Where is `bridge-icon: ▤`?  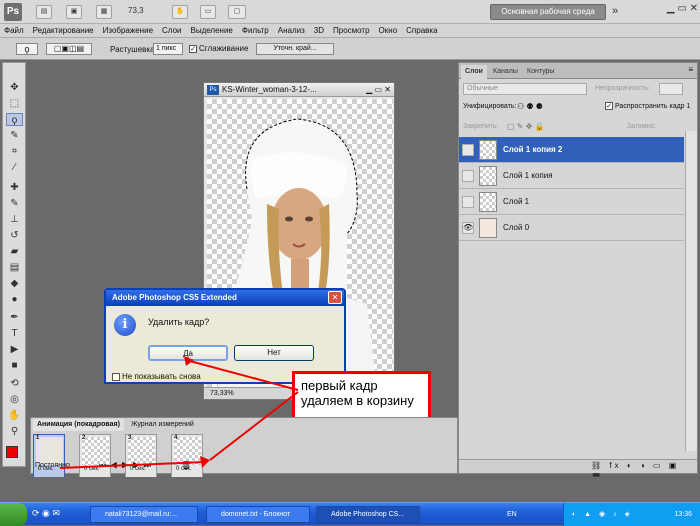
bridge-icon: ▤ is located at coordinates (44, 12).